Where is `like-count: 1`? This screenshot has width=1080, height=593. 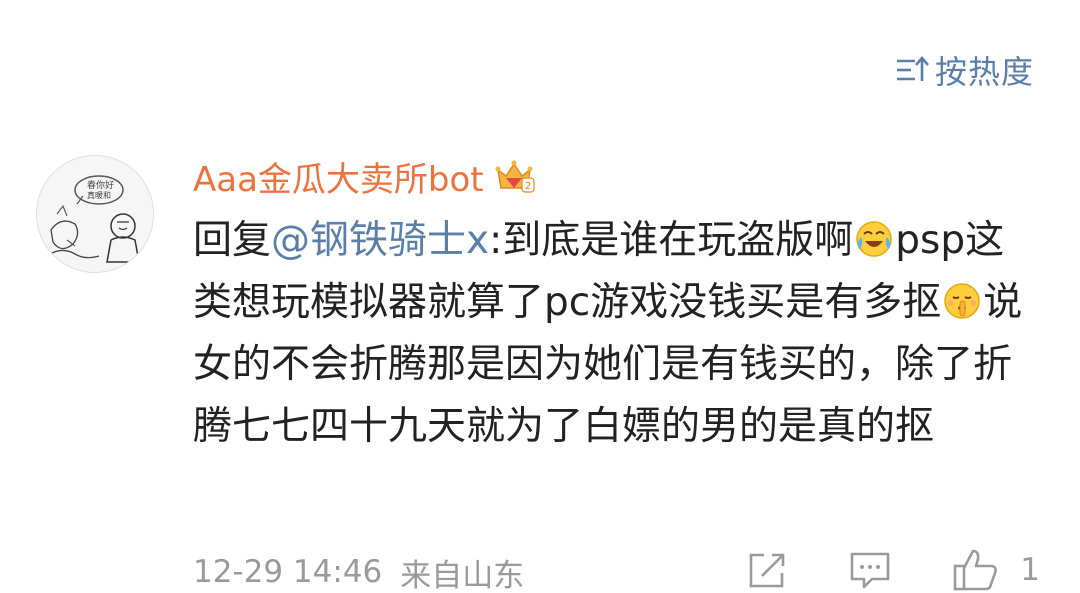
like-count: 1 is located at coordinates (1030, 570).